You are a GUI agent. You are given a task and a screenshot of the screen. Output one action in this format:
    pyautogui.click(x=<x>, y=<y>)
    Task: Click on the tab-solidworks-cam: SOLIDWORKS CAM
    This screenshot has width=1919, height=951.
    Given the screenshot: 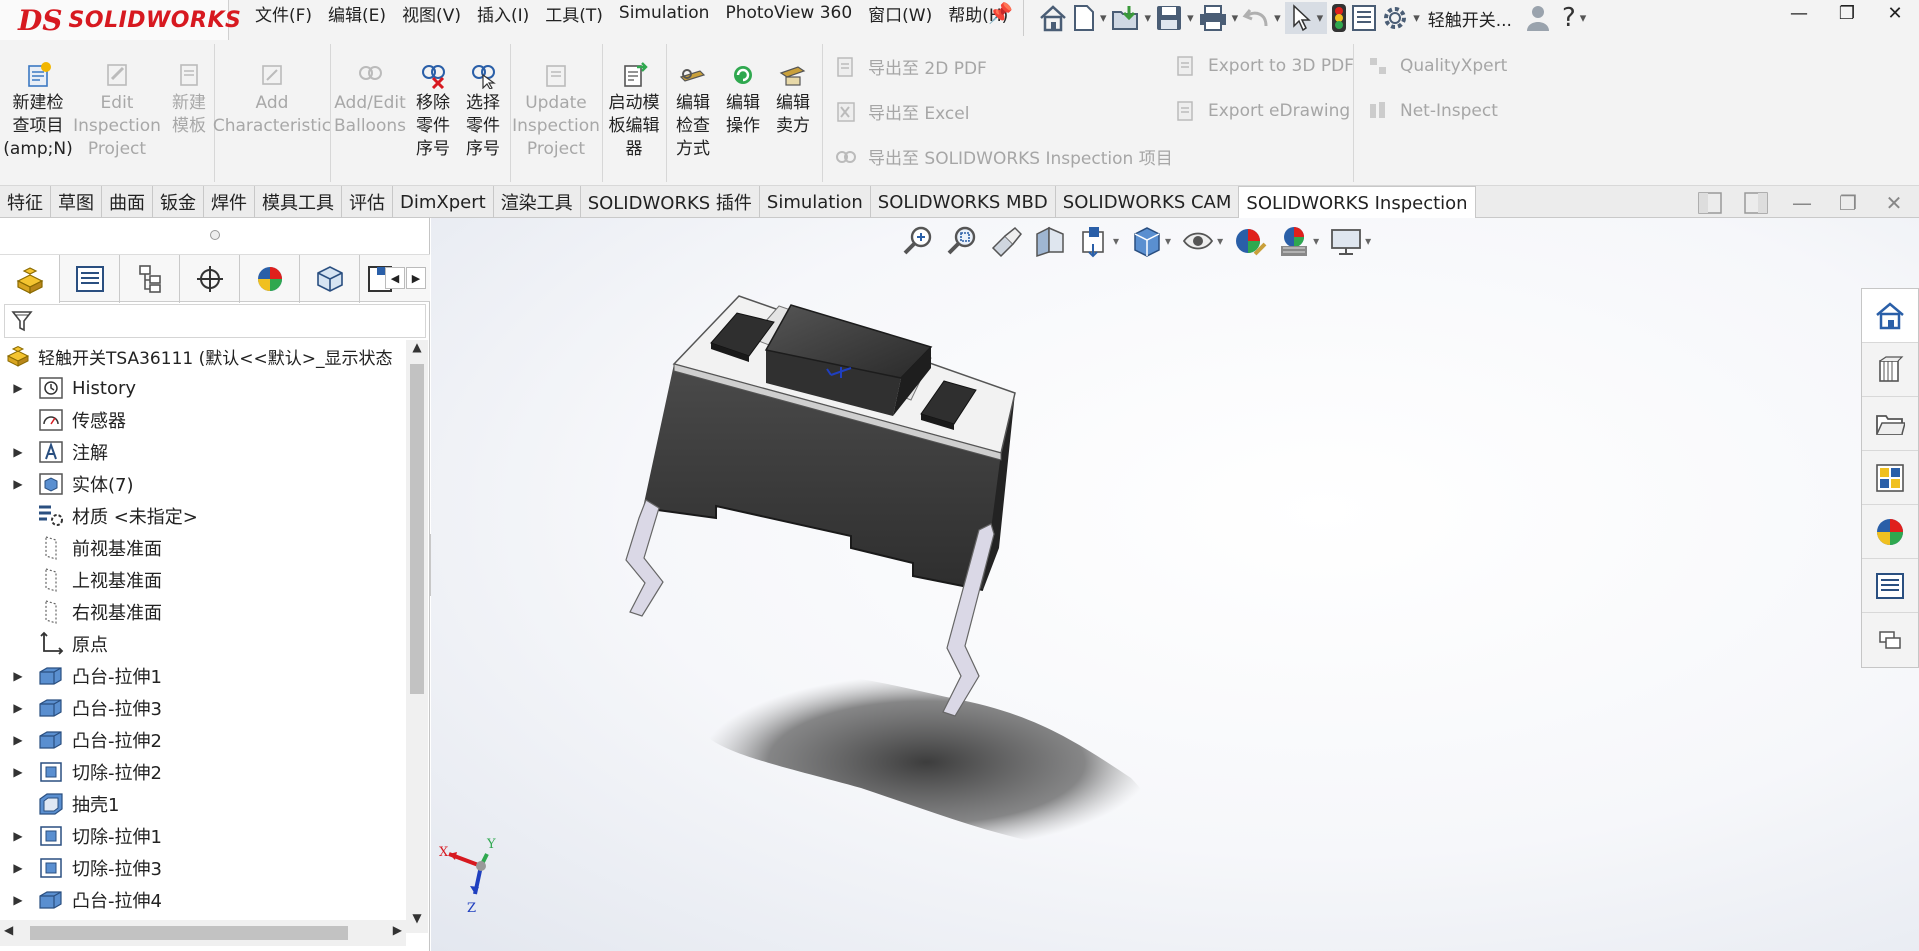 What is the action you would take?
    pyautogui.click(x=1148, y=202)
    